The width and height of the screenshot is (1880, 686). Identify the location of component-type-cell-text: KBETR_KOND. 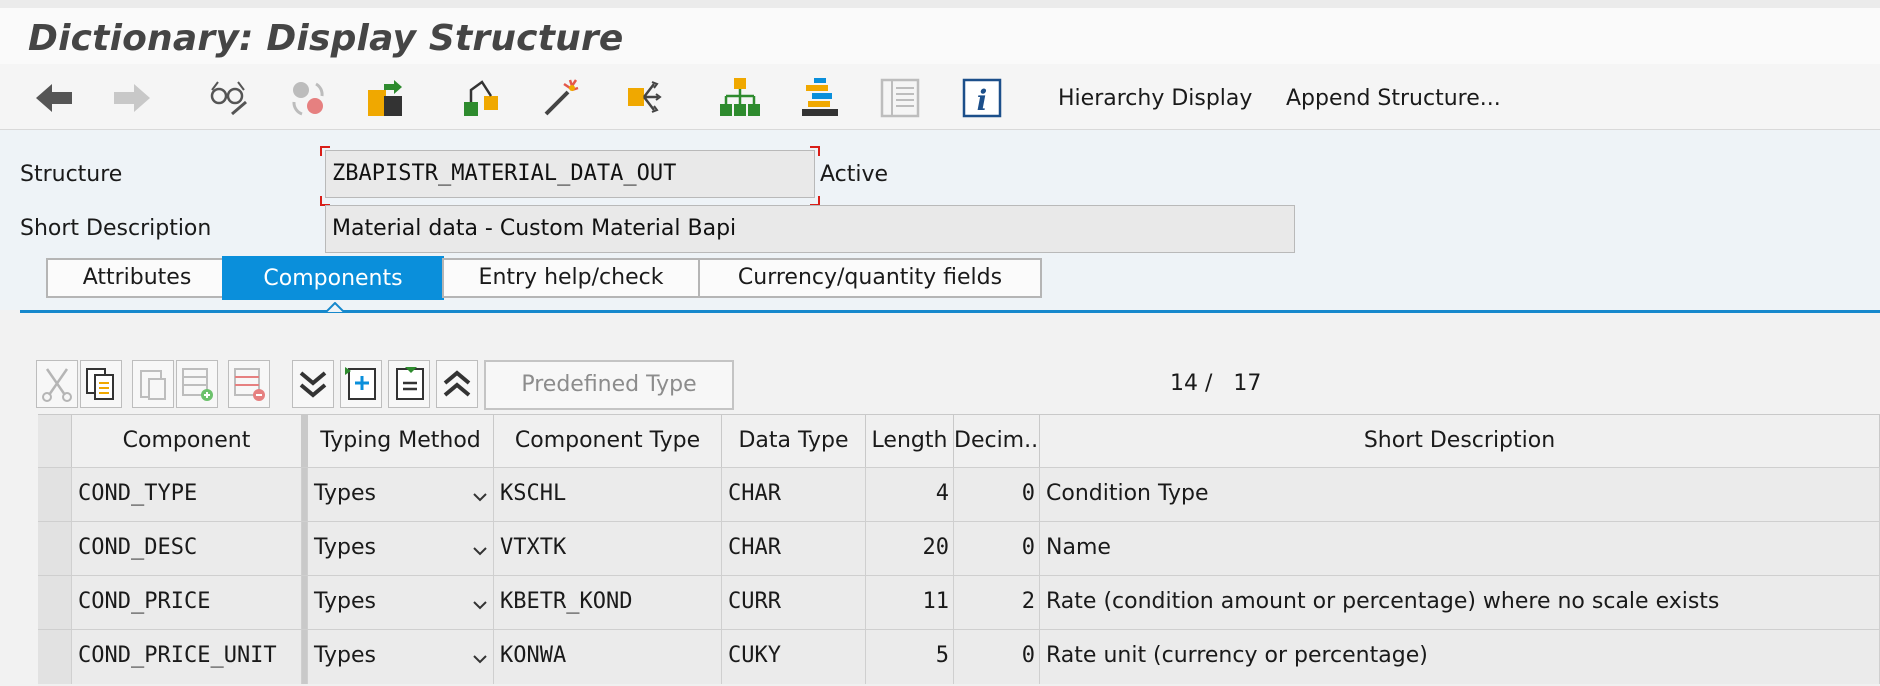
(566, 601).